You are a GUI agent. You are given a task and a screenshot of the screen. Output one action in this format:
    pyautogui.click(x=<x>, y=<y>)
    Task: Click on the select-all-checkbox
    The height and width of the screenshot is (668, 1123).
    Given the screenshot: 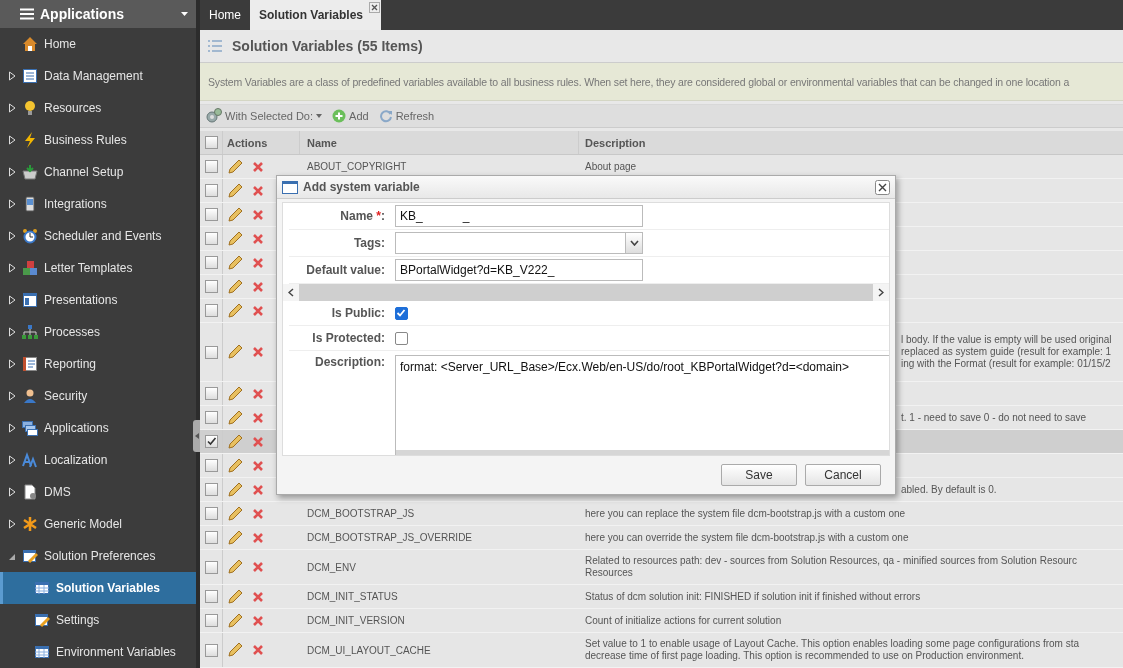 What is the action you would take?
    pyautogui.click(x=211, y=142)
    